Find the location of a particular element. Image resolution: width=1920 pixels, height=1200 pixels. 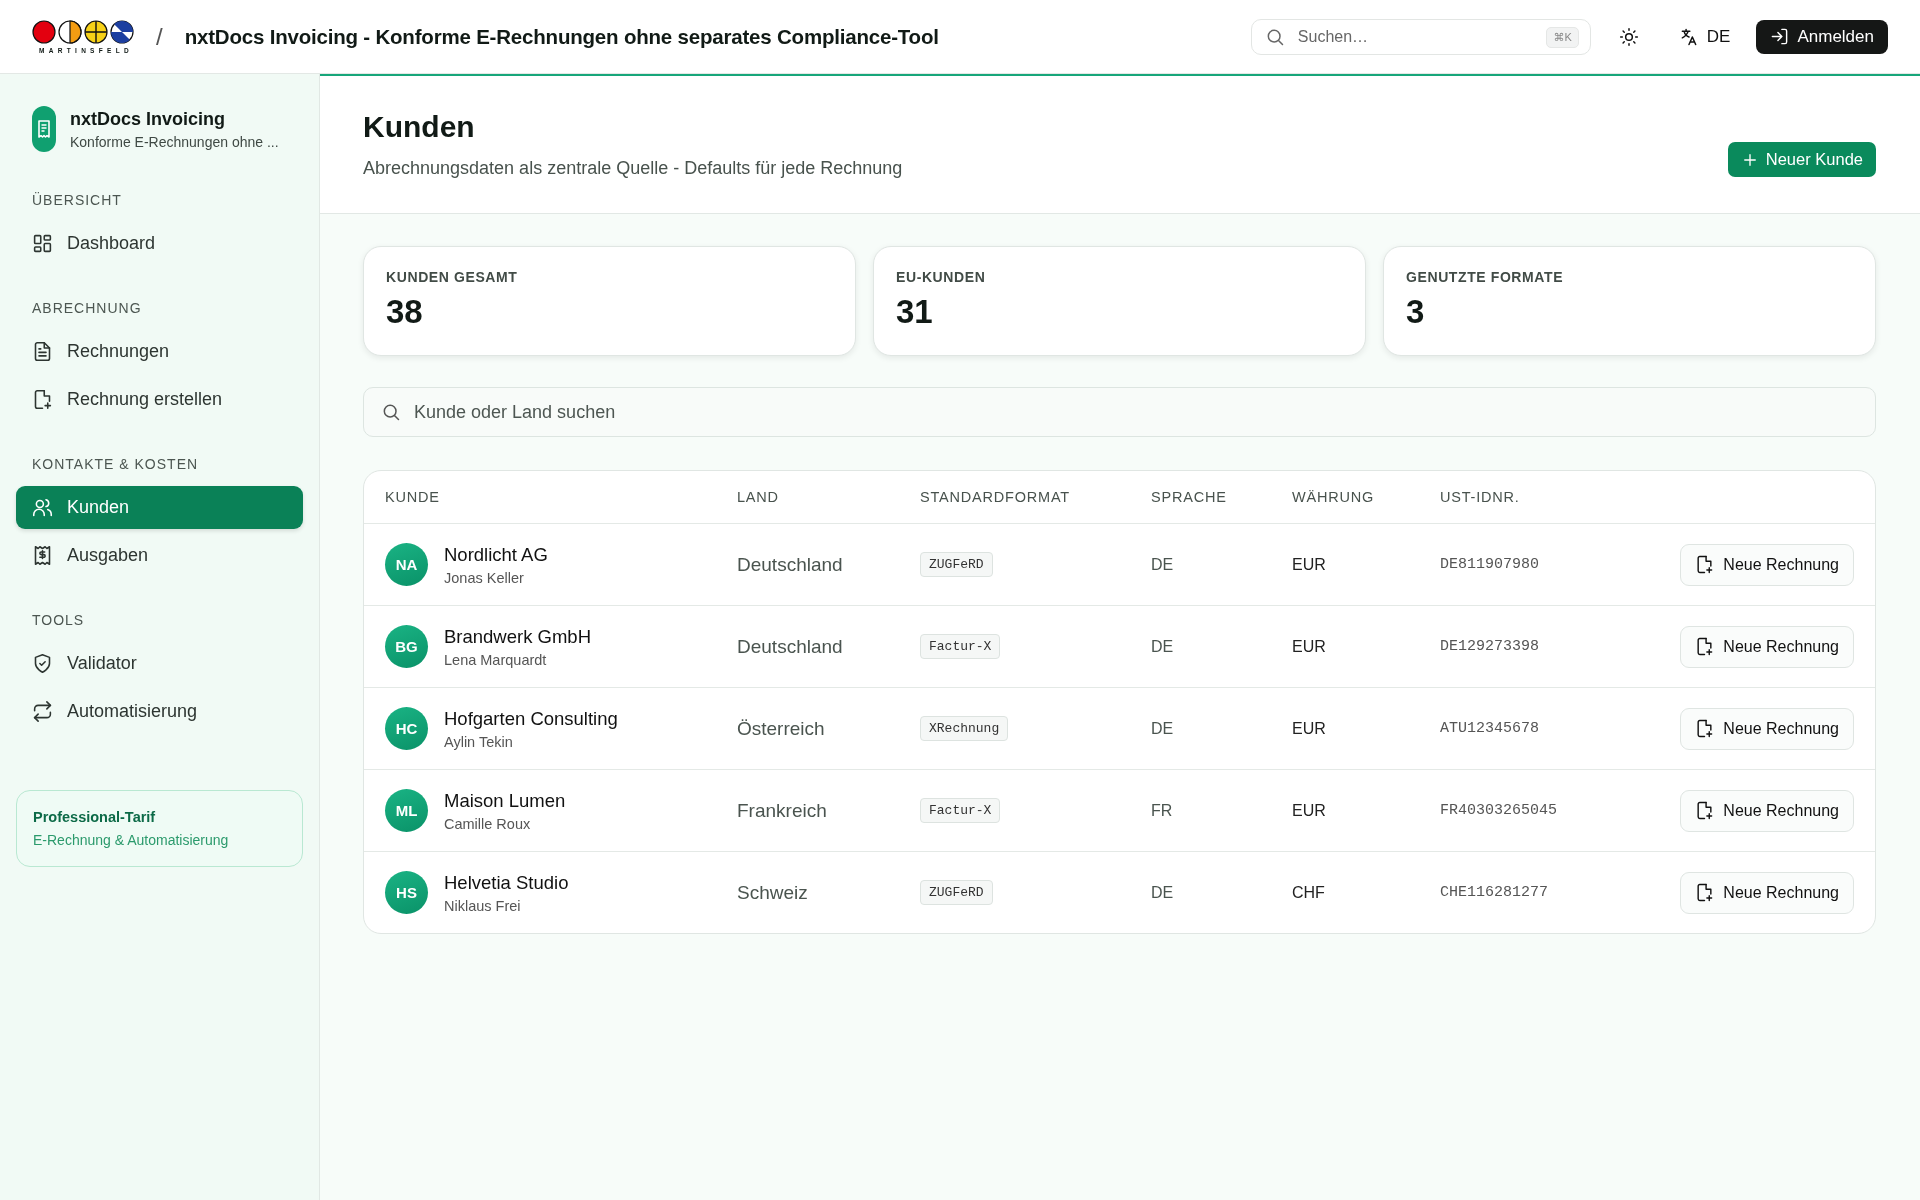

initials-avatar: HS is located at coordinates (406, 892).